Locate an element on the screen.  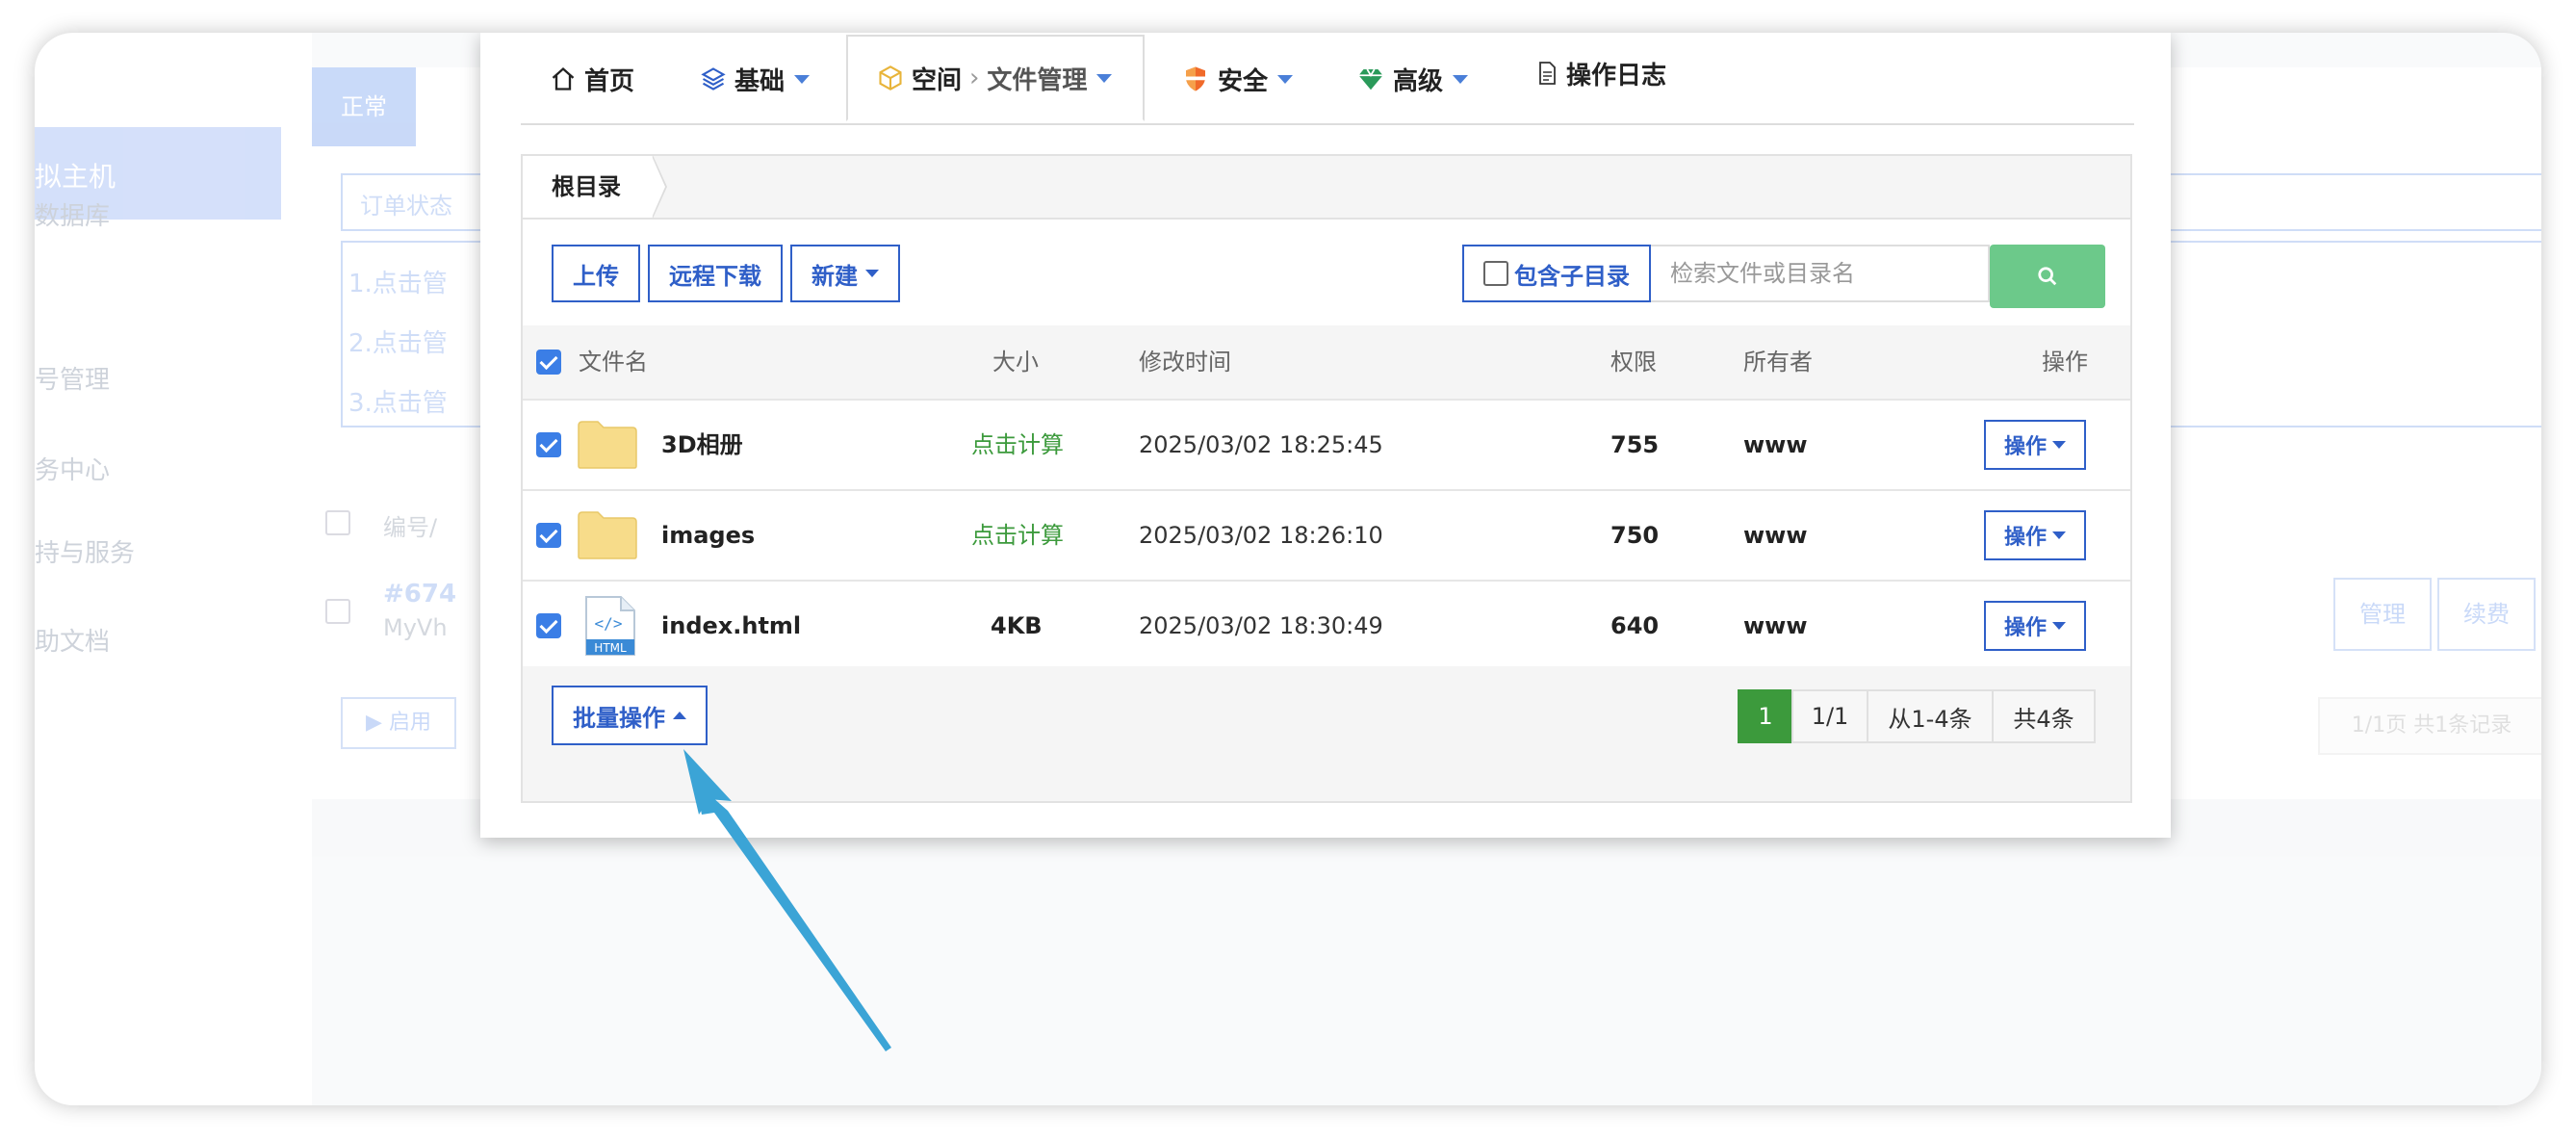
annotation-arrow-icon is located at coordinates (787, 900).